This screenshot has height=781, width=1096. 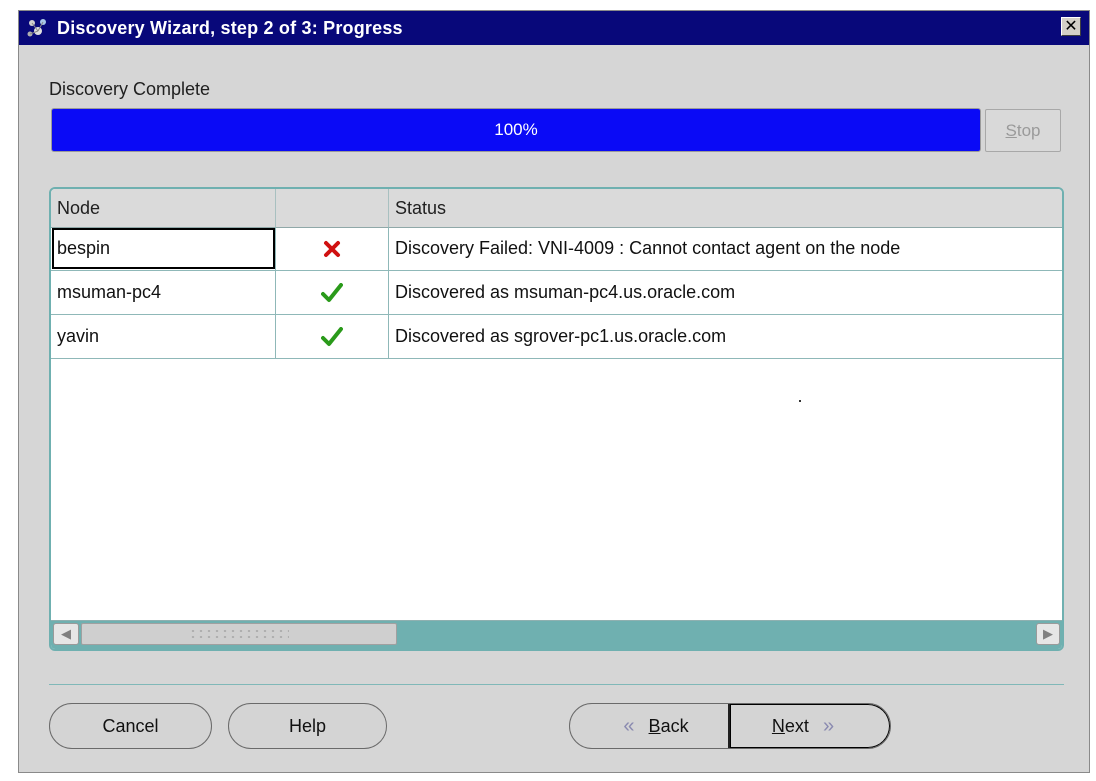 I want to click on column-header-result-icon, so click(x=332, y=208).